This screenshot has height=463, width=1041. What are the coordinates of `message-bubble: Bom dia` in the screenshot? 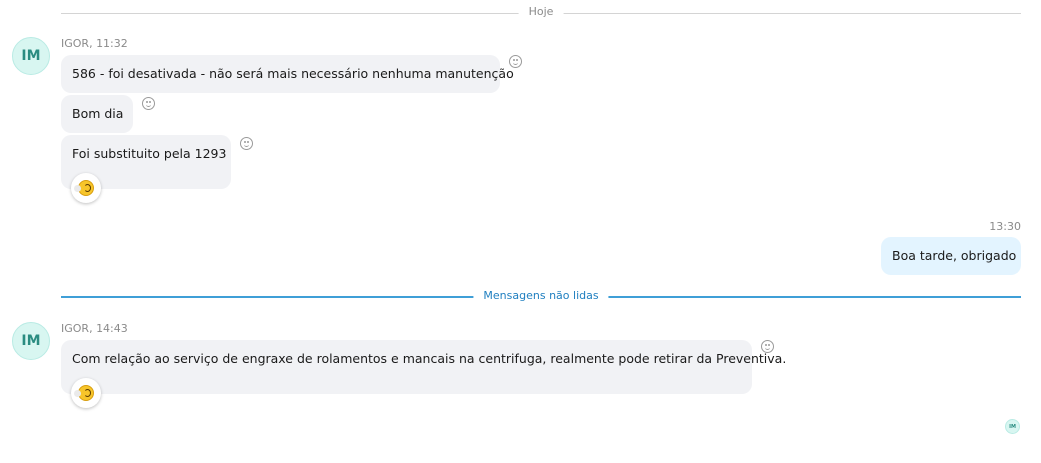 It's located at (97, 114).